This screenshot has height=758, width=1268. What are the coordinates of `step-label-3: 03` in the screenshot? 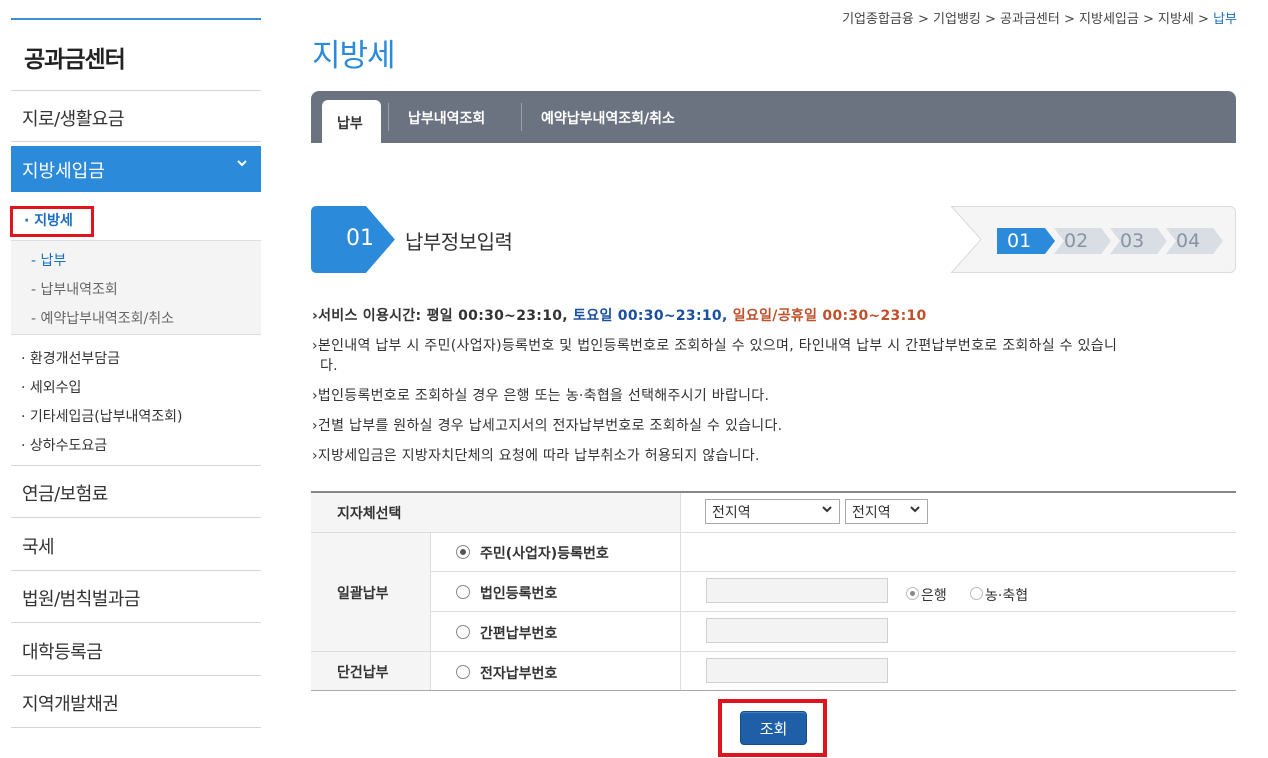 It's located at (1132, 241).